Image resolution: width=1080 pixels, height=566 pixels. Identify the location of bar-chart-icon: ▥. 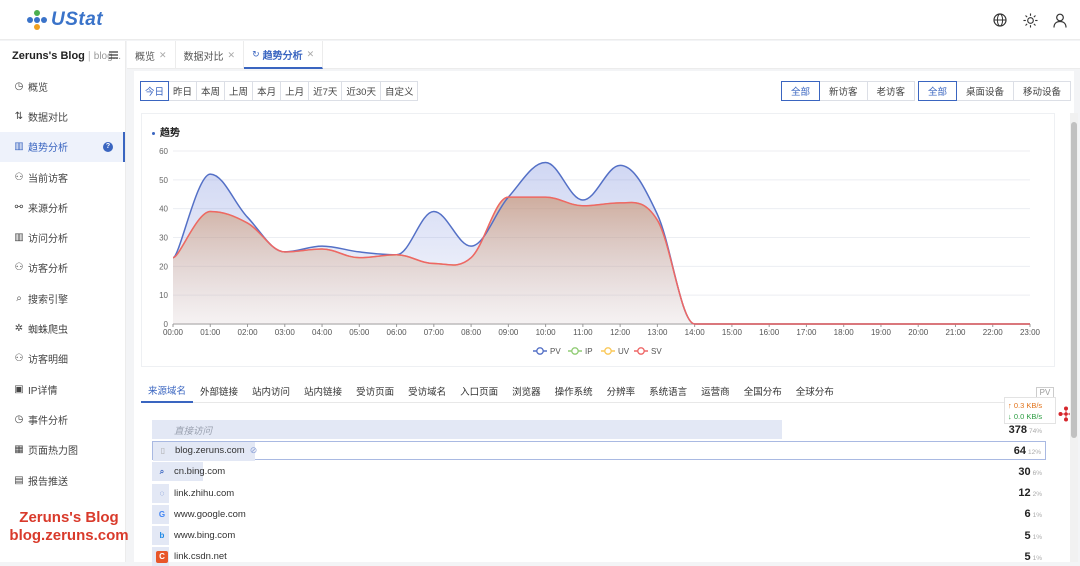
(19, 238).